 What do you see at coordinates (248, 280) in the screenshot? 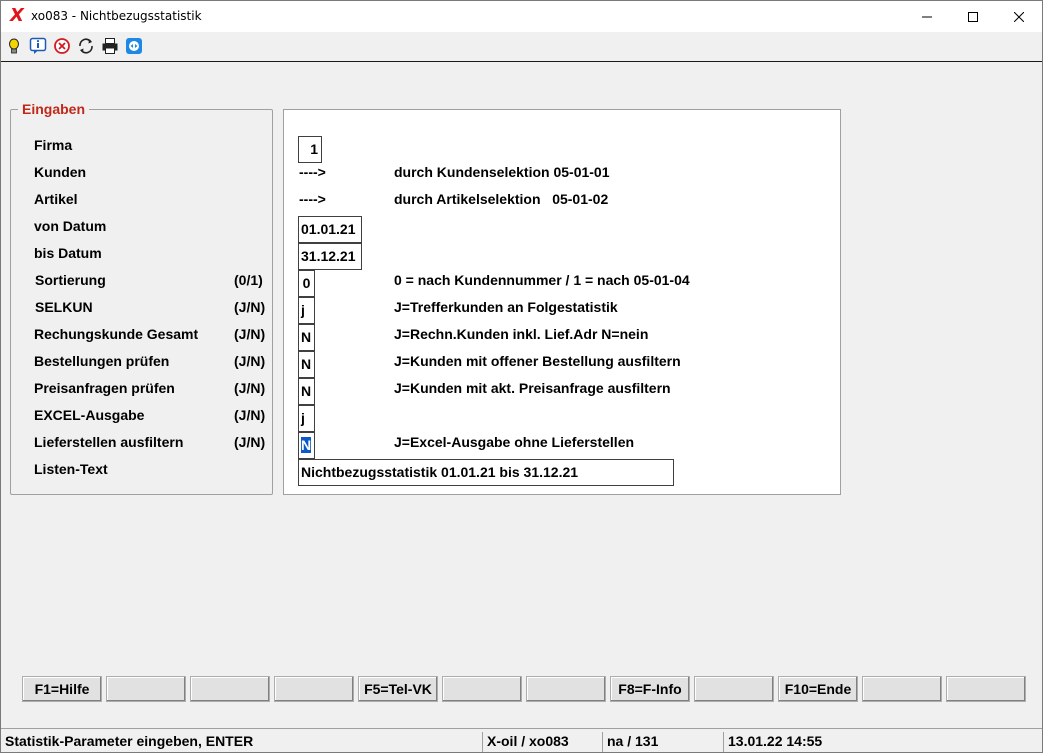
I see `hint-sortierung: (0/1)` at bounding box center [248, 280].